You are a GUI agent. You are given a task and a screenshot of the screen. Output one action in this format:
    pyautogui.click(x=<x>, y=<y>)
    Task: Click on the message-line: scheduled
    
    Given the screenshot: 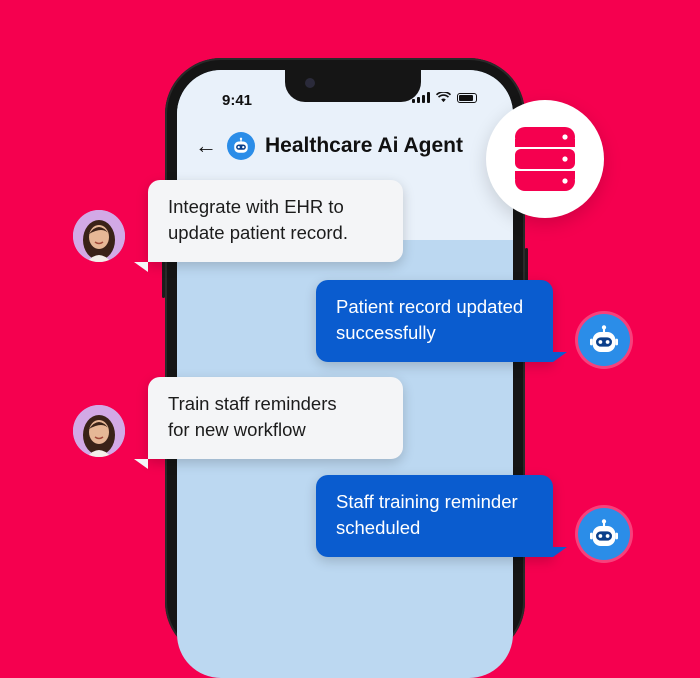 What is the action you would take?
    pyautogui.click(x=378, y=527)
    